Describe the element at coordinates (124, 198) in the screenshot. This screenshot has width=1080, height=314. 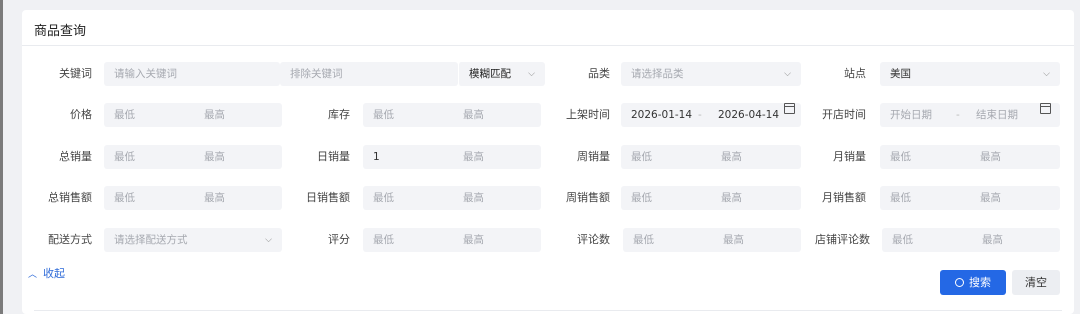
I see `total-revenue-min-input: 最低` at that location.